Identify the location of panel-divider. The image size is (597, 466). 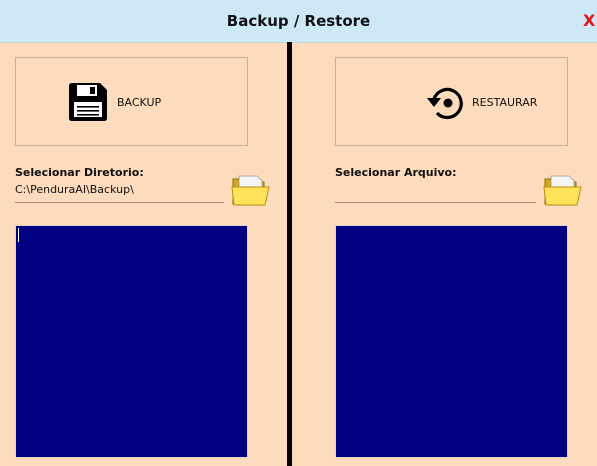
(289, 254).